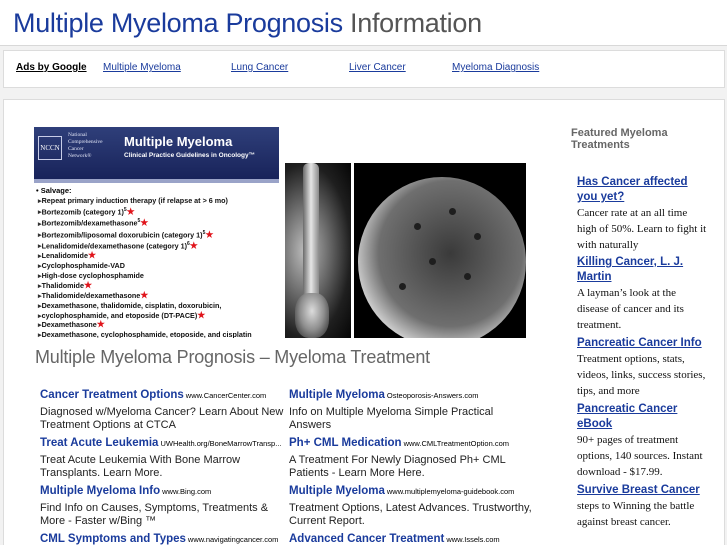  What do you see at coordinates (619, 139) in the screenshot?
I see `sidebar-heading: Featured Myeloma Treatments` at bounding box center [619, 139].